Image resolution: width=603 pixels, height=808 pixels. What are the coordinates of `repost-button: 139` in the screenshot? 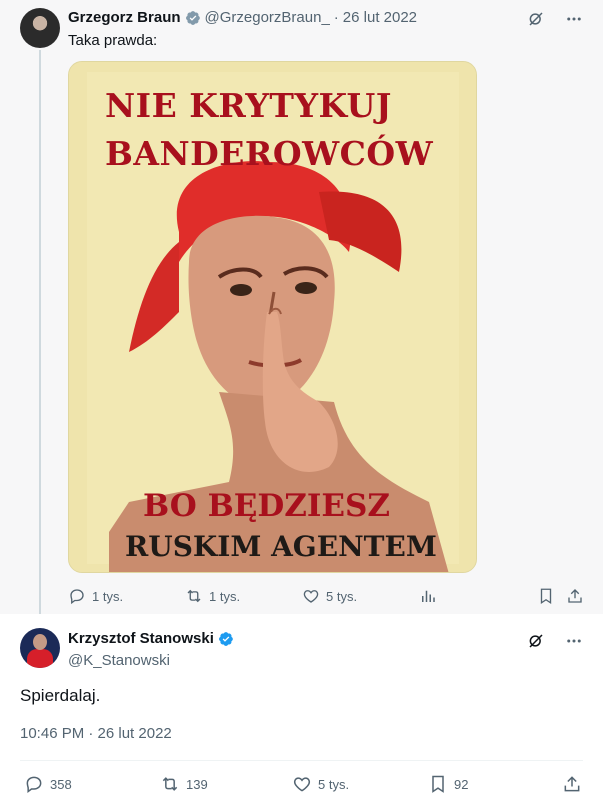 It's located at (184, 784).